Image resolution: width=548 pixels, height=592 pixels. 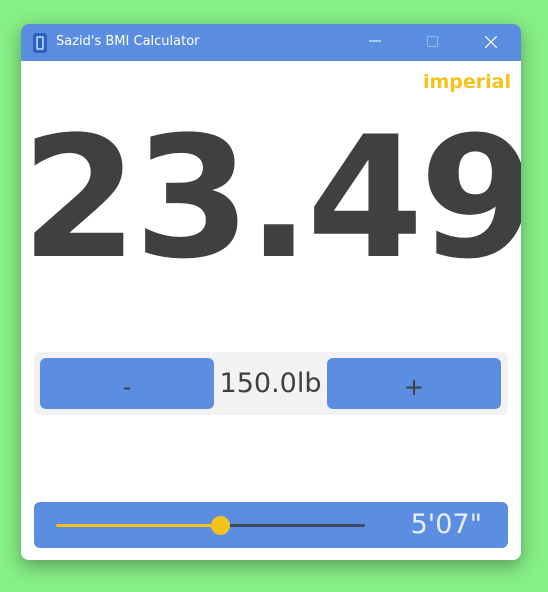 What do you see at coordinates (414, 383) in the screenshot?
I see `increase-weight-button: +` at bounding box center [414, 383].